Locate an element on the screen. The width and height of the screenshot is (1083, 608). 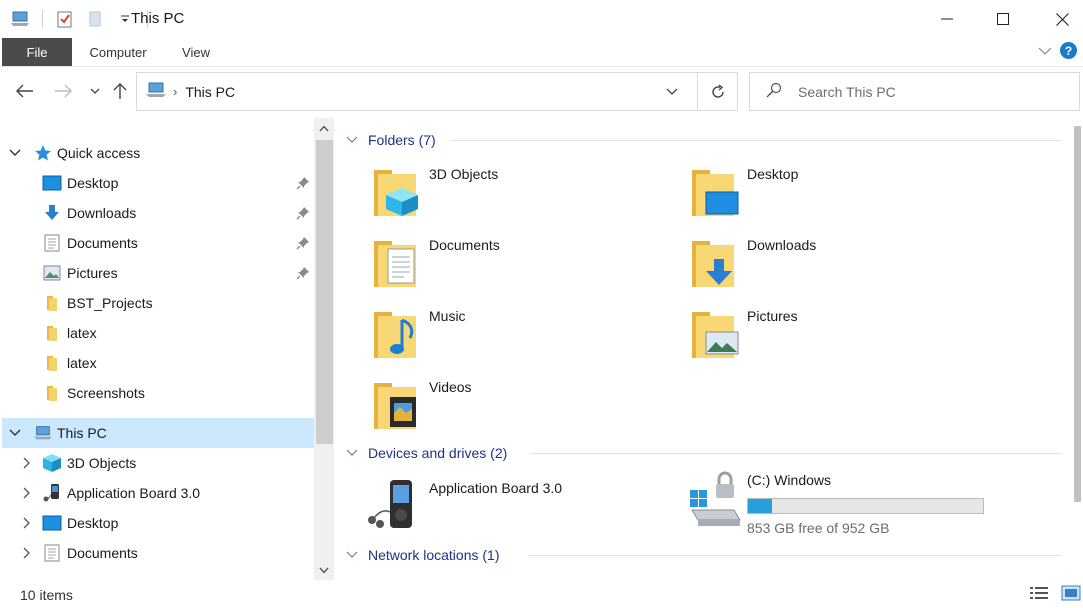
nav-item-bst-projects: BST_Projects is located at coordinates (158, 303).